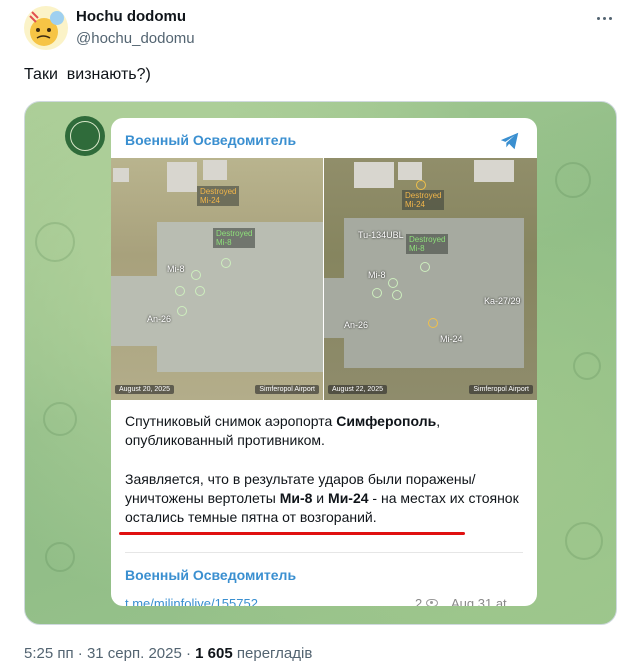  Describe the element at coordinates (274, 653) in the screenshot. I see `views-label: перегладів` at that location.